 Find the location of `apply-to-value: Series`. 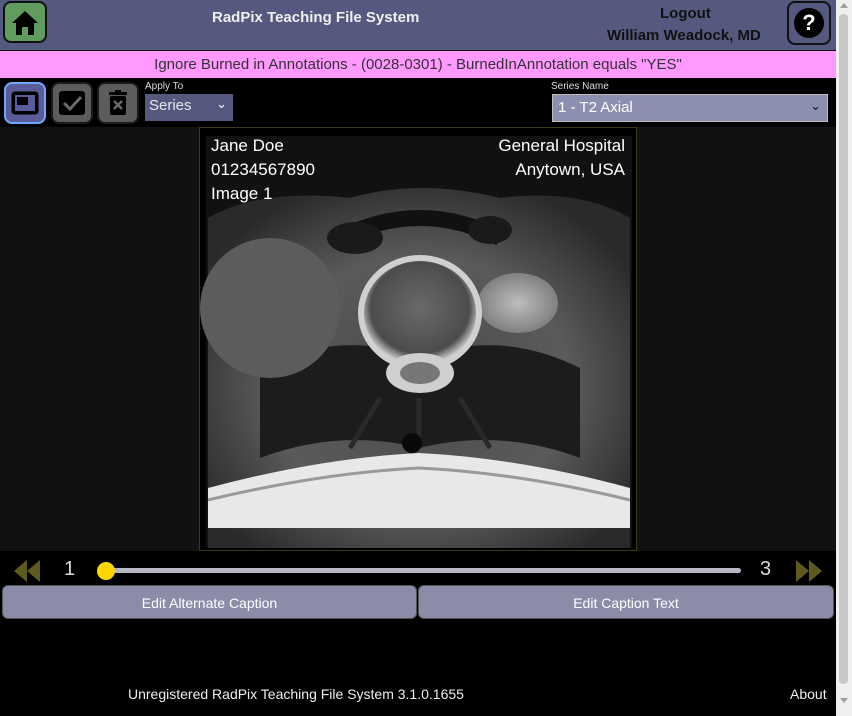

apply-to-value: Series is located at coordinates (170, 105).